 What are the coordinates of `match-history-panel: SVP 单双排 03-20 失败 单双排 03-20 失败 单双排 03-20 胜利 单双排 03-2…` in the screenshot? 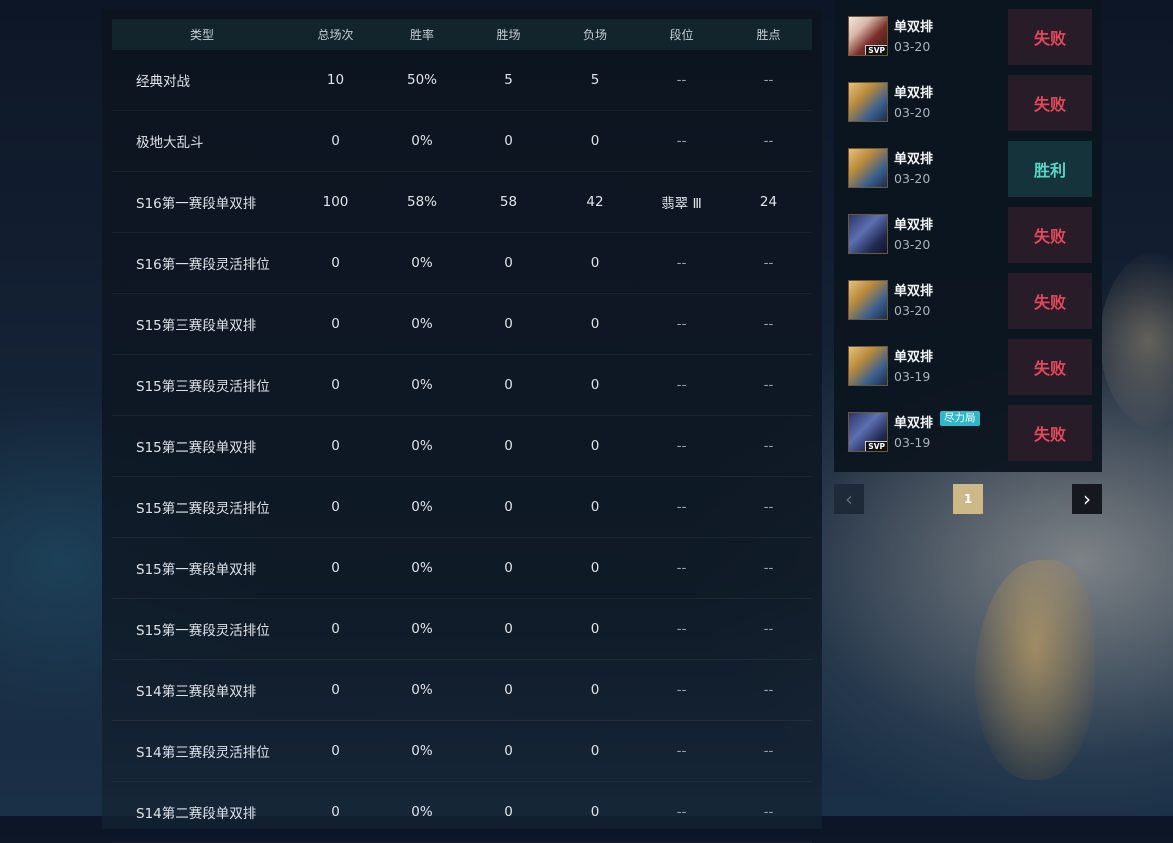 It's located at (968, 236).